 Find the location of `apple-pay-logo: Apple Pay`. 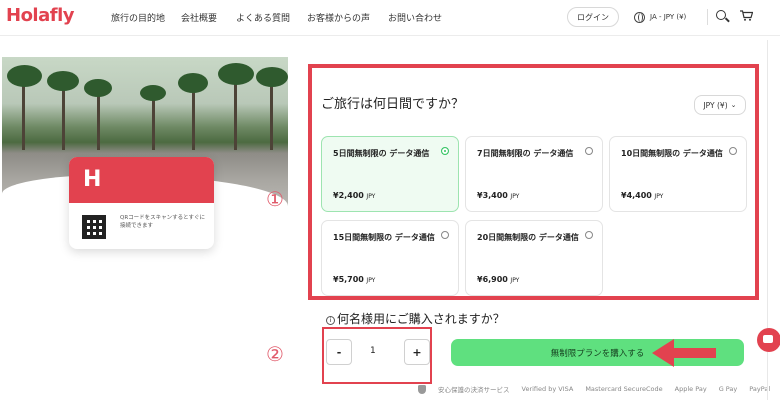

apple-pay-logo: Apple Pay is located at coordinates (690, 389).